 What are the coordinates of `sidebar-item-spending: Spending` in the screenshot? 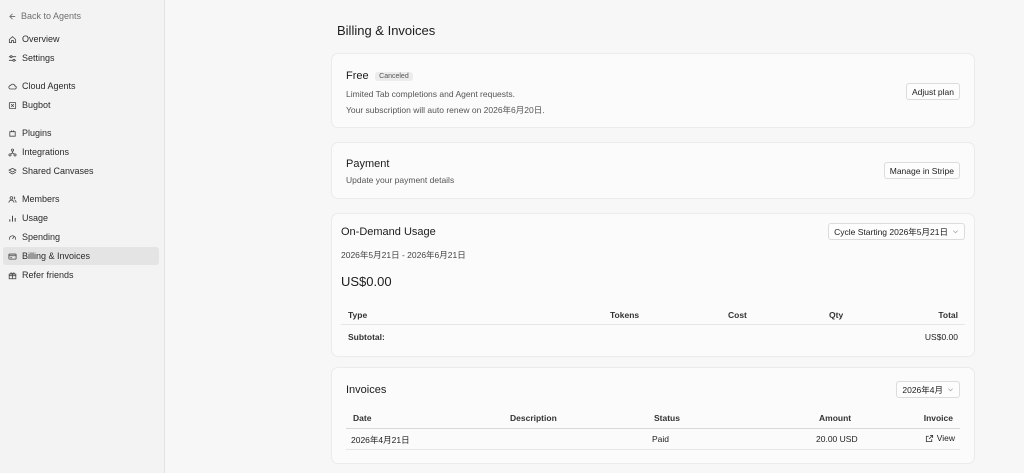 It's located at (81, 237).